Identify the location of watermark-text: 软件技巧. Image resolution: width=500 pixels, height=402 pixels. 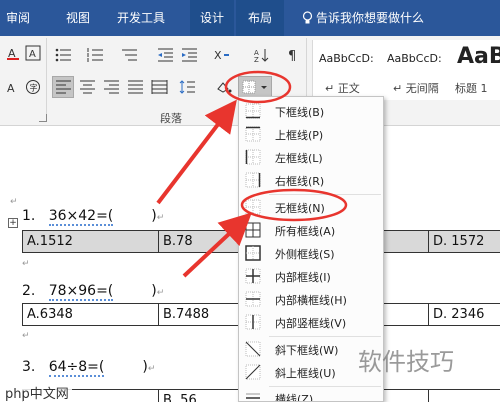
(406, 362).